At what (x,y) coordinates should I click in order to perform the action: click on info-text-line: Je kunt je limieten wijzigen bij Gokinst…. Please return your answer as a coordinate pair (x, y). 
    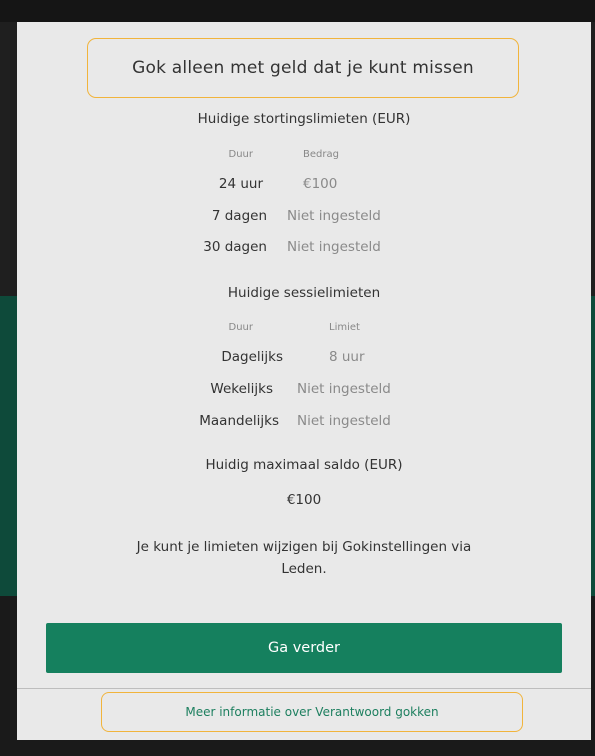
    Looking at the image, I should click on (304, 547).